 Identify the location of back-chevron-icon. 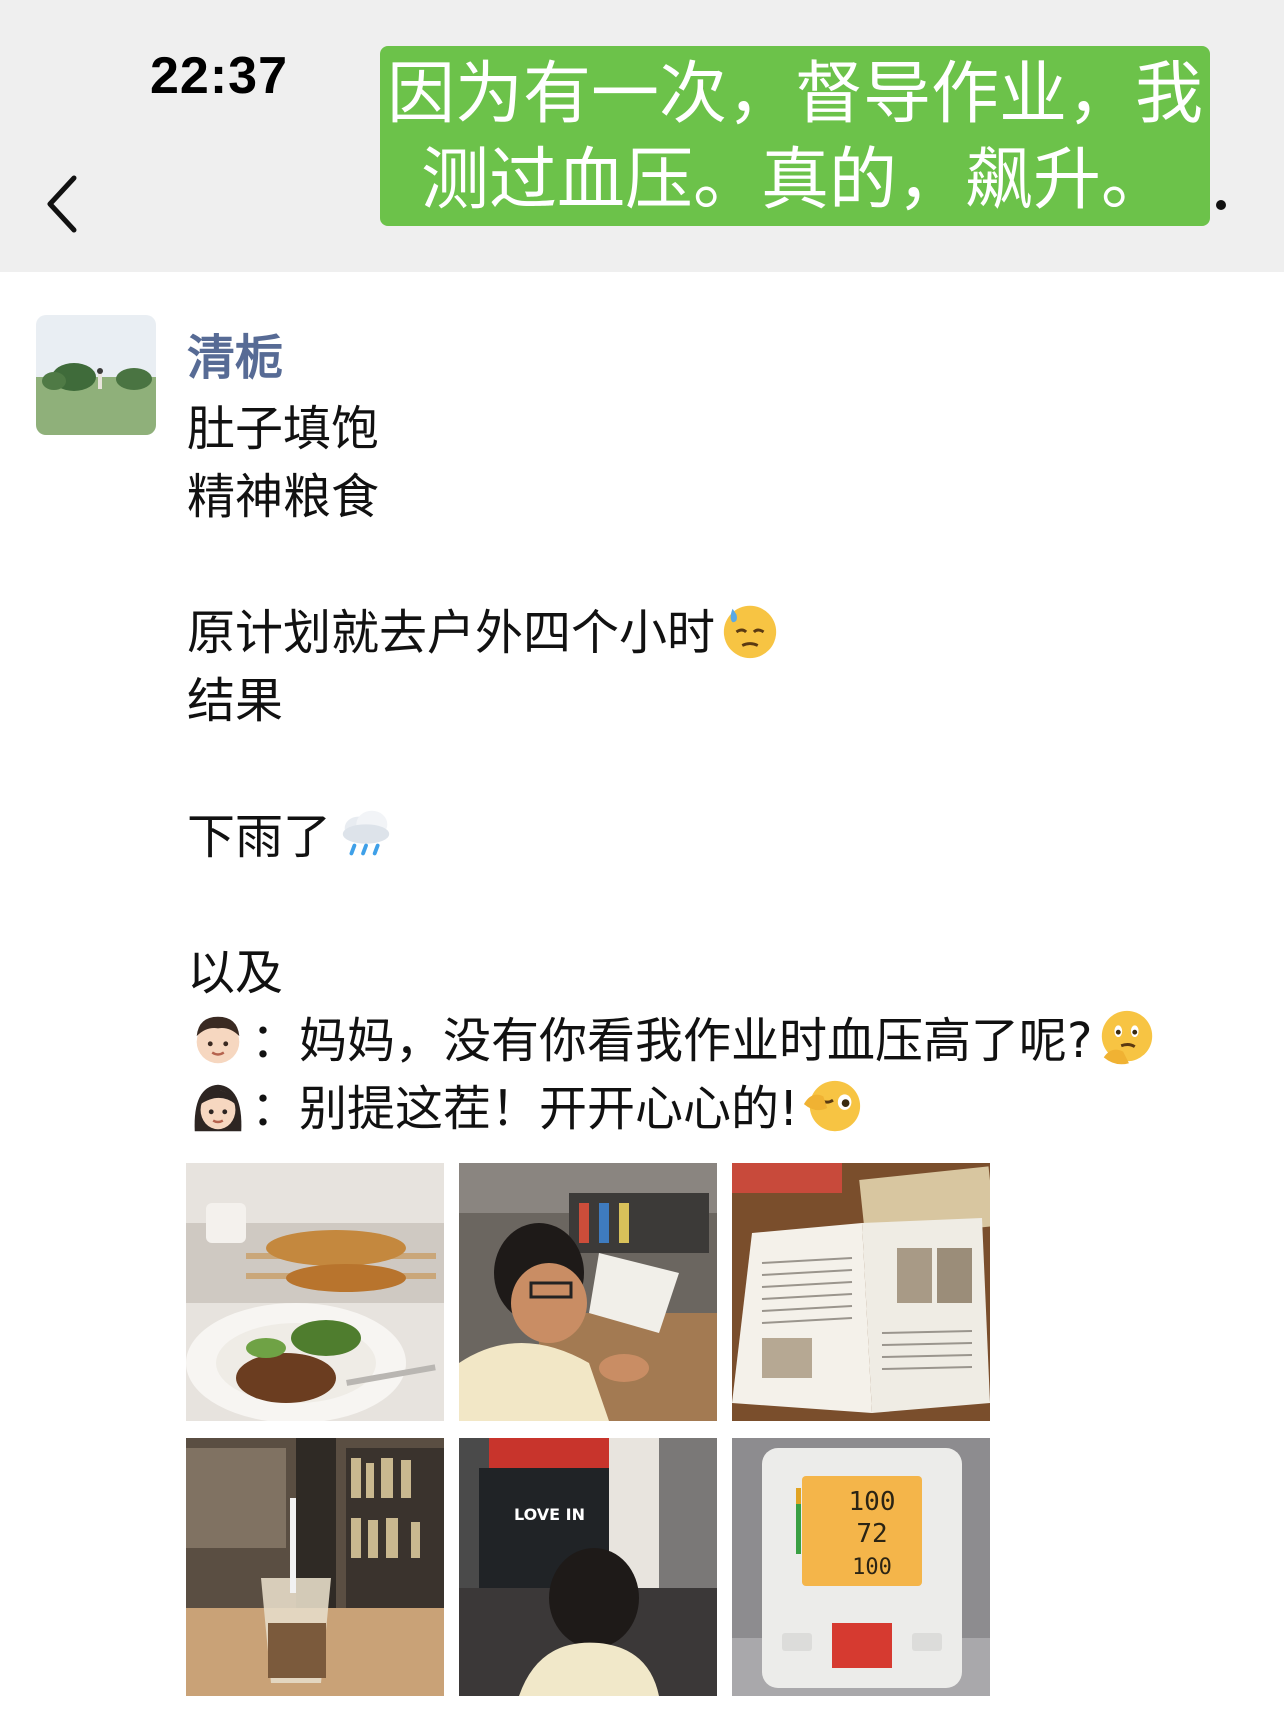
(64, 204).